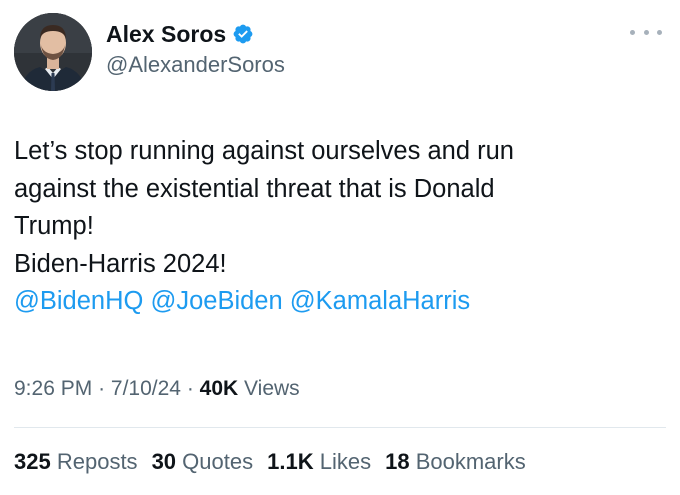 This screenshot has height=495, width=680. I want to click on more-options-icon, so click(646, 32).